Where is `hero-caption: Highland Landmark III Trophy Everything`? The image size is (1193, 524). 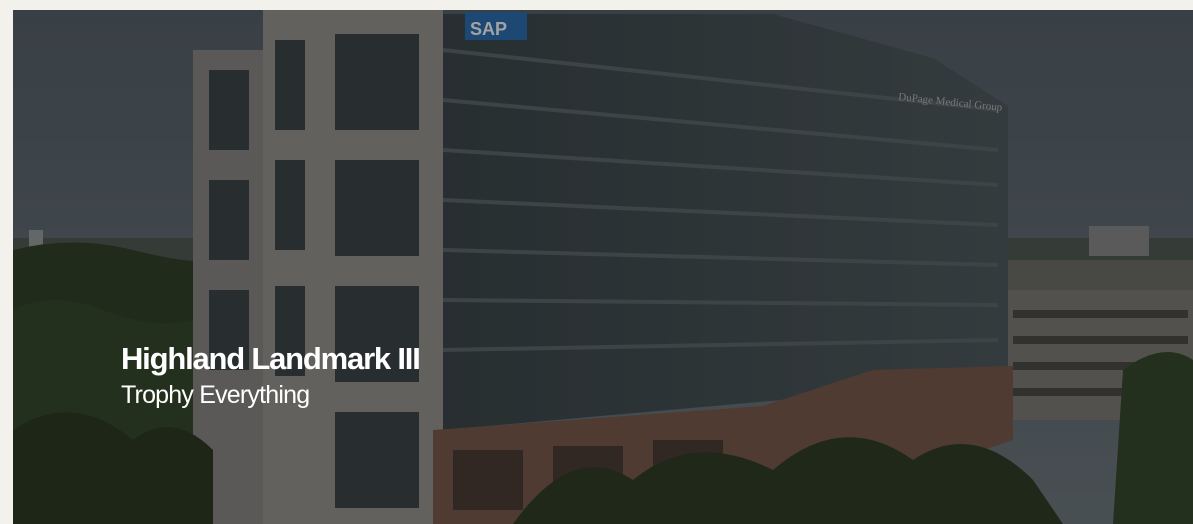
hero-caption: Highland Landmark III Trophy Everything is located at coordinates (271, 376).